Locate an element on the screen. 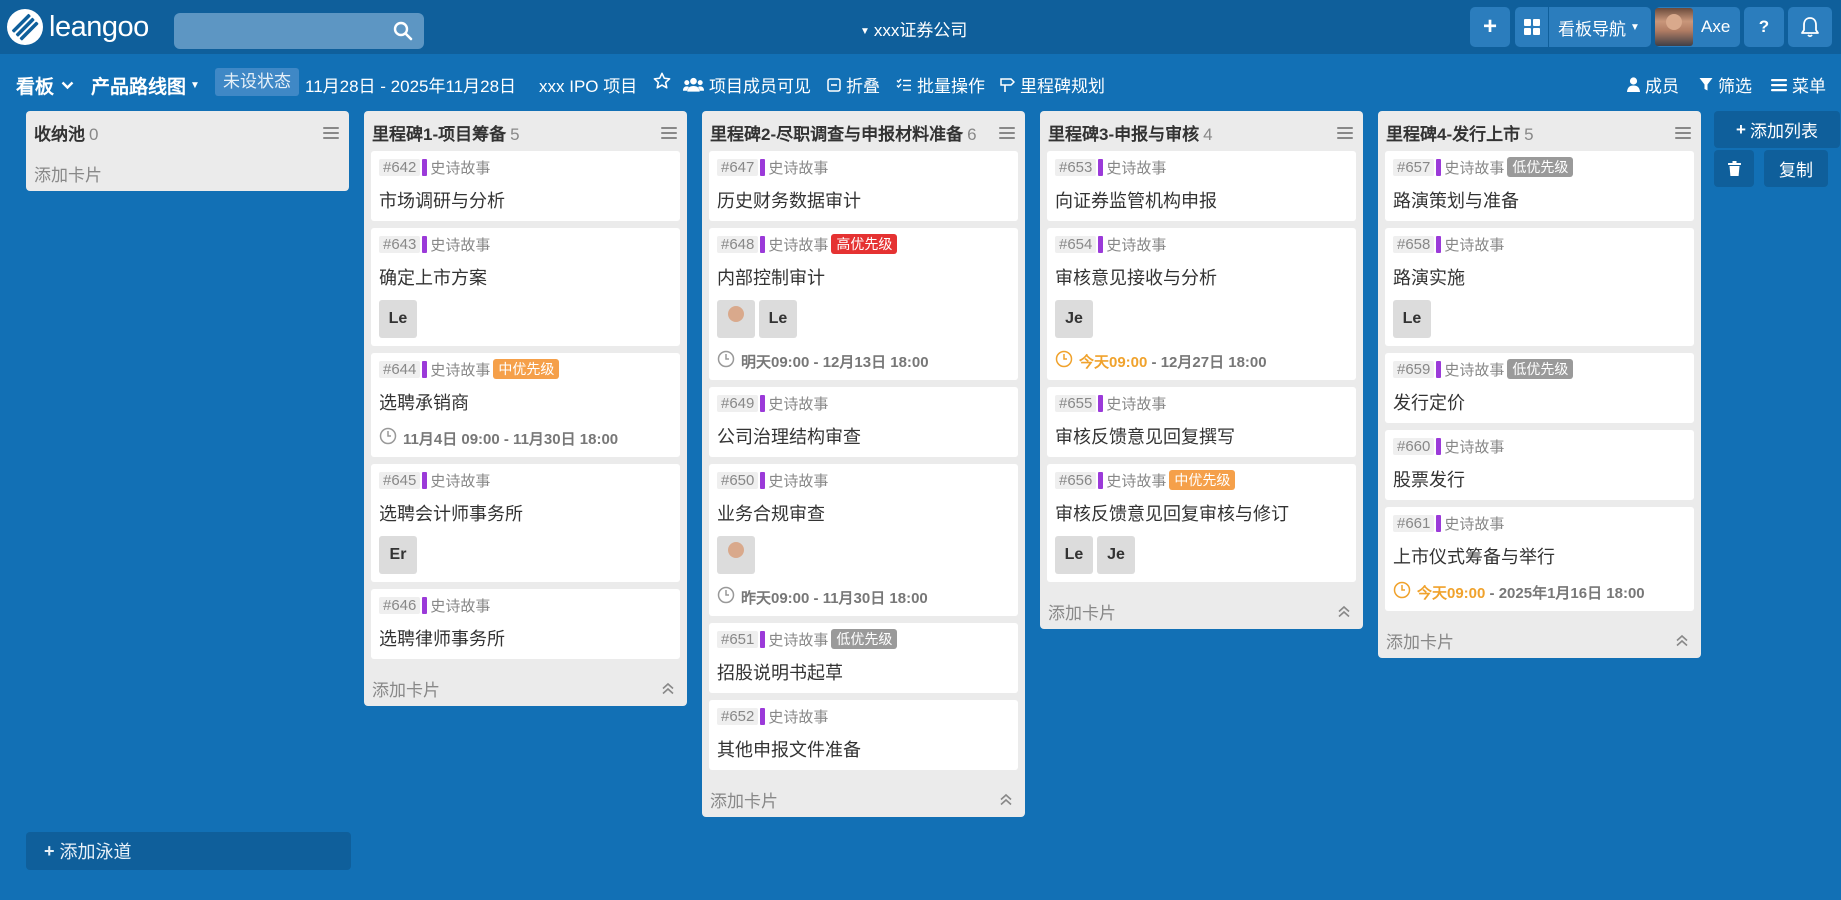 The image size is (1841, 900). card: #651 史诗故事 低优先级 招股说明书起草 is located at coordinates (863, 658).